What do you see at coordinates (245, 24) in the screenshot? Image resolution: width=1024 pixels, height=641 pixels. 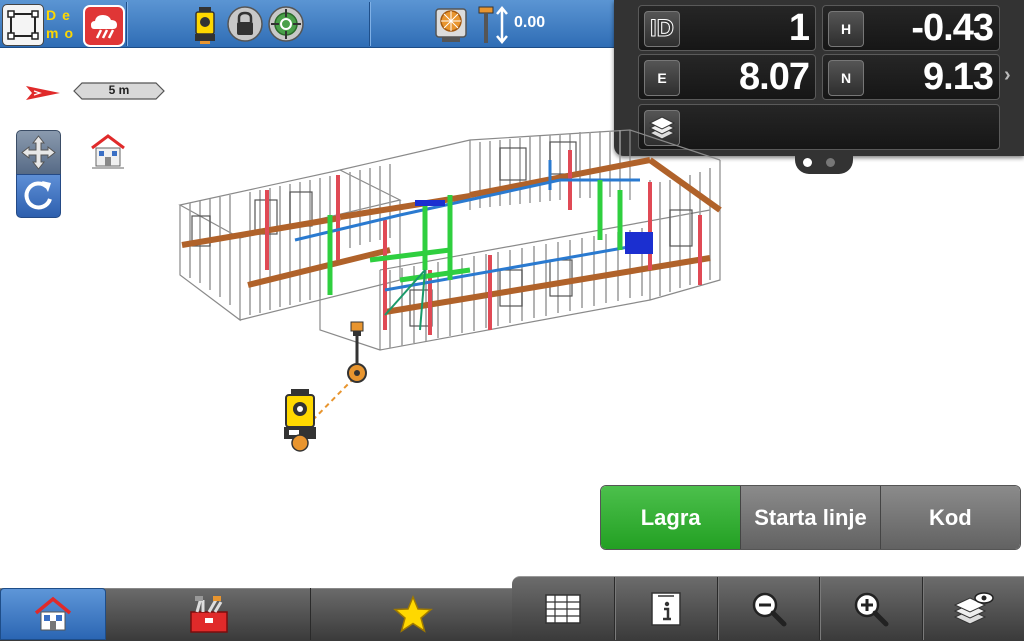 I see `lock-icon` at bounding box center [245, 24].